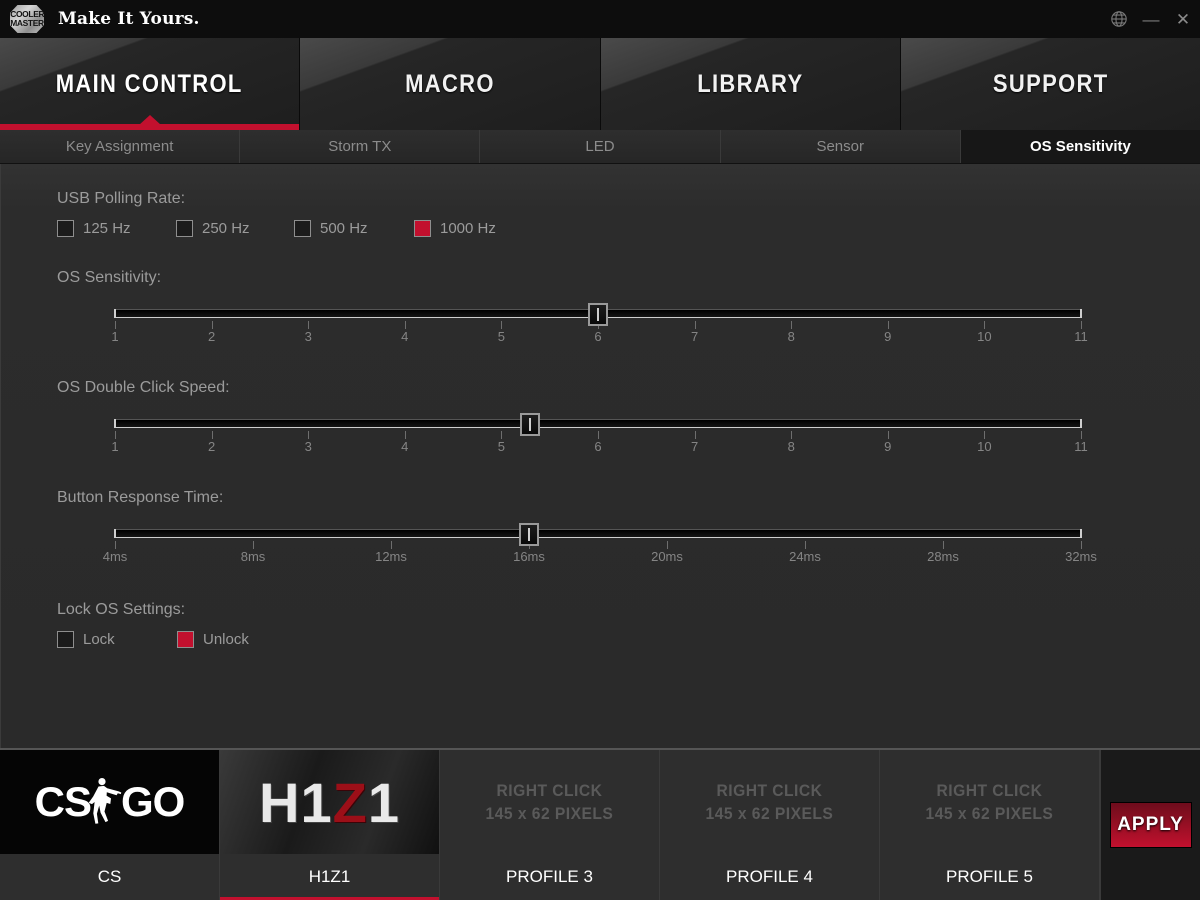 The width and height of the screenshot is (1200, 900). Describe the element at coordinates (694, 446) in the screenshot. I see `double-click-speed-tick-label: 7` at that location.